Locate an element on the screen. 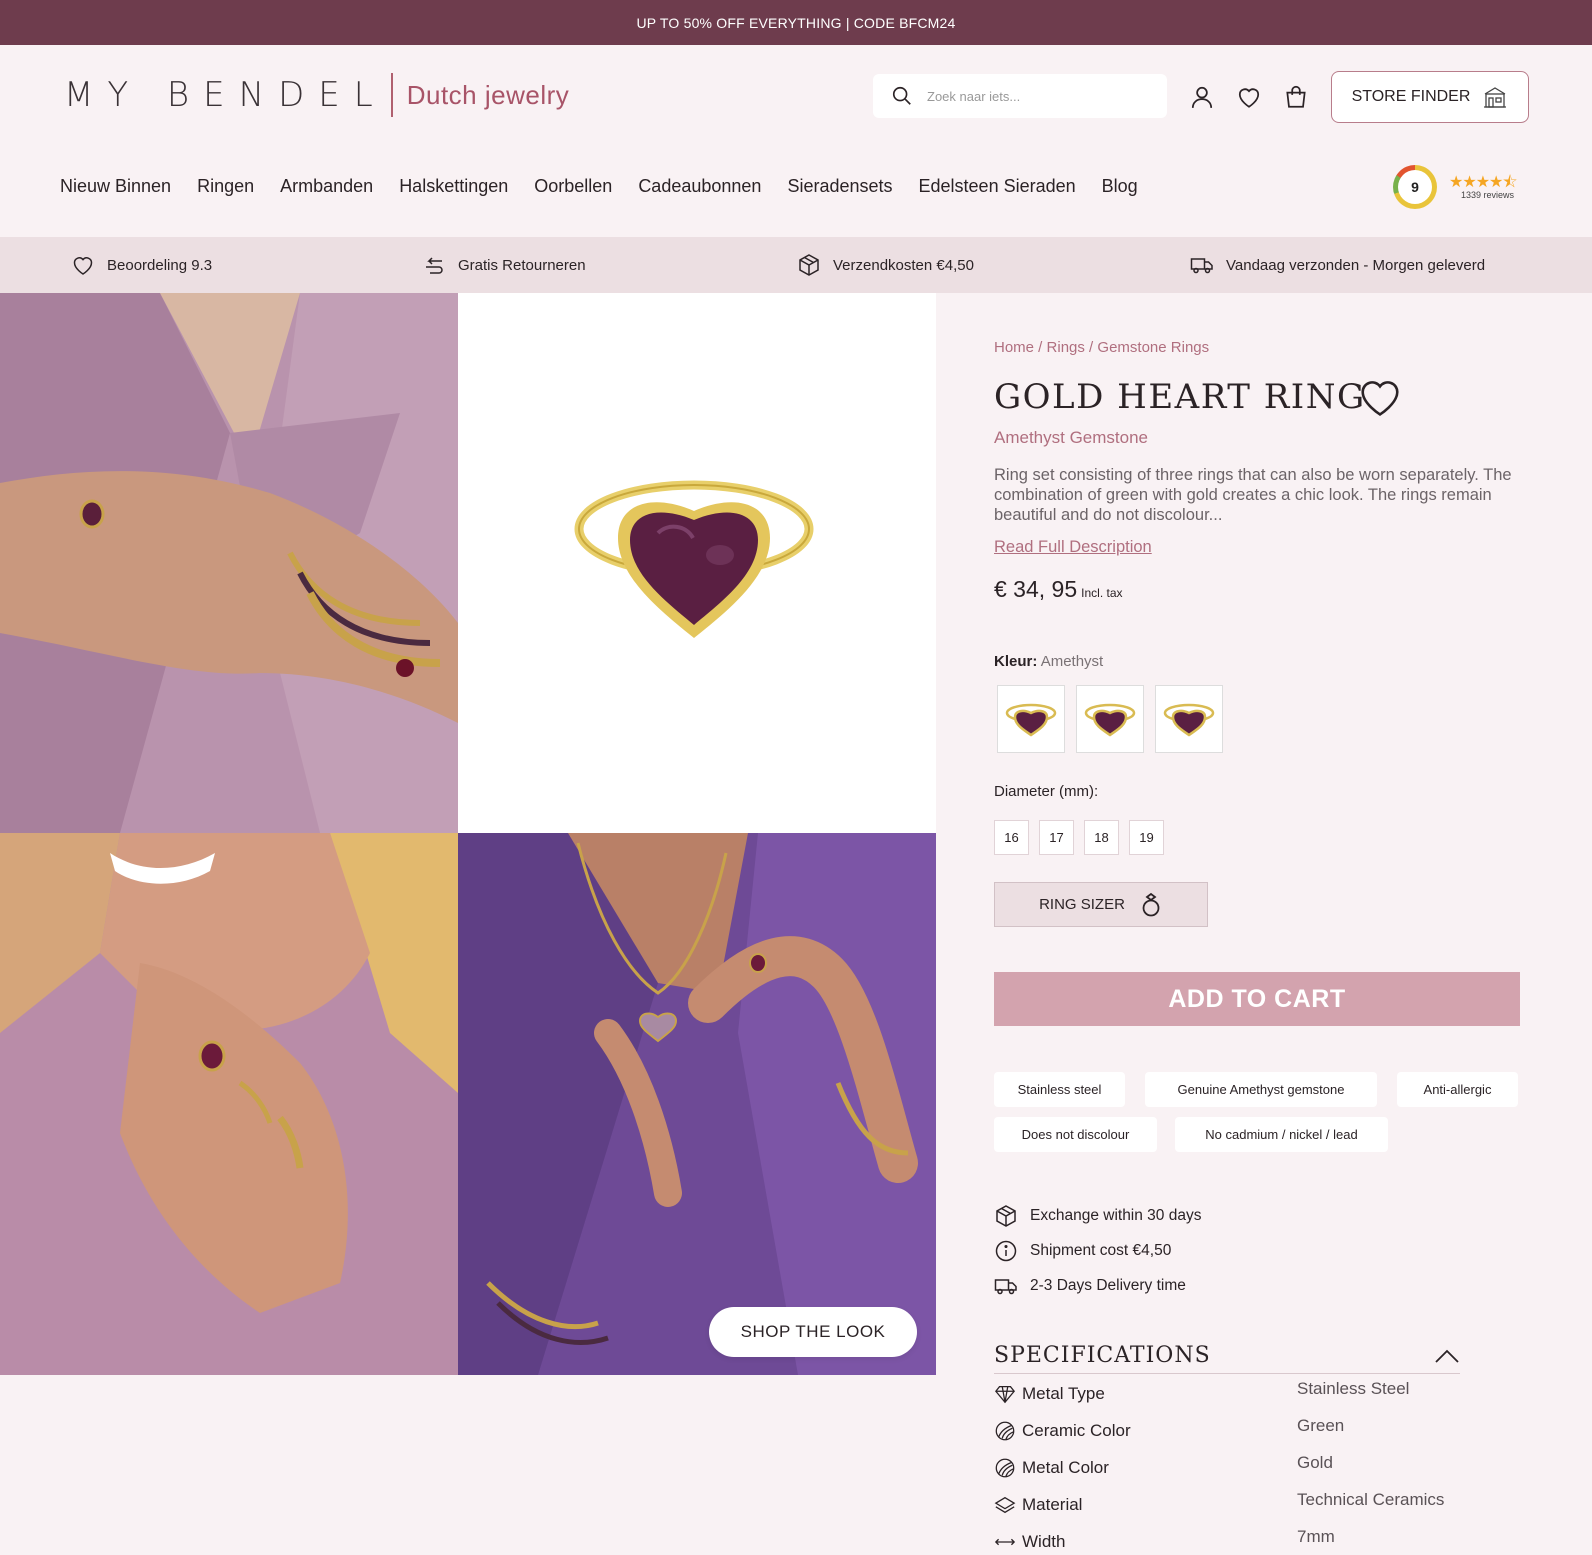 The image size is (1592, 1555). feature-tag: Stainless steel is located at coordinates (1059, 1089).